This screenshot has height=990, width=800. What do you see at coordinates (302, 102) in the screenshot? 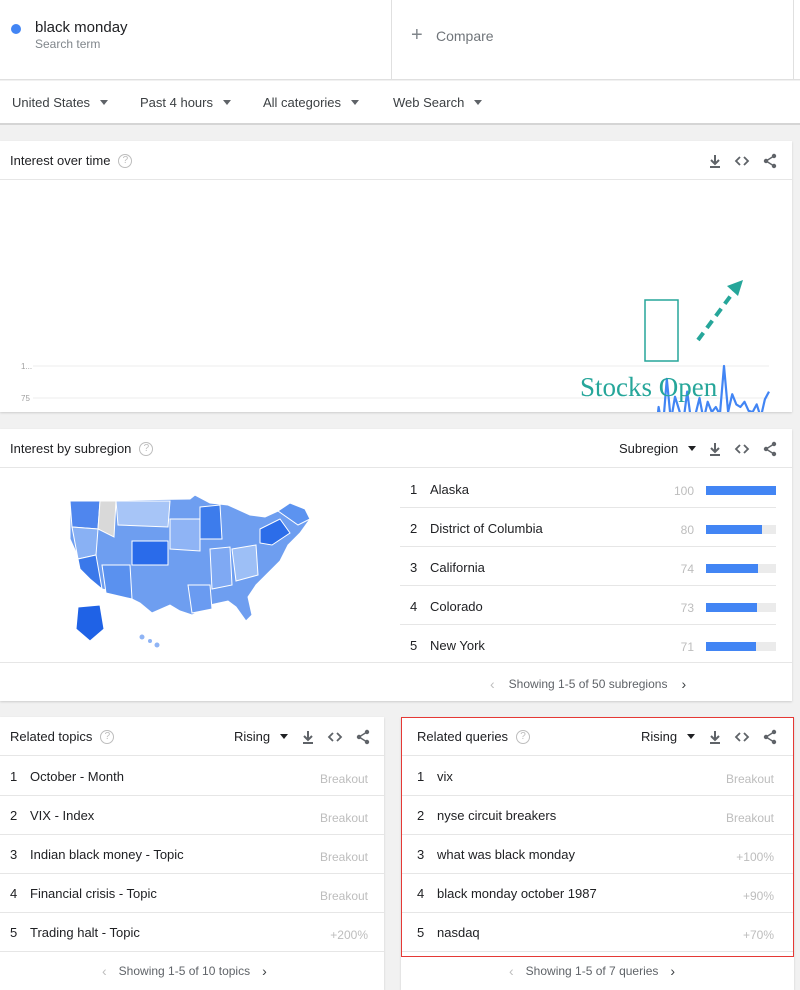
I see `filter-category-label: All categories` at bounding box center [302, 102].